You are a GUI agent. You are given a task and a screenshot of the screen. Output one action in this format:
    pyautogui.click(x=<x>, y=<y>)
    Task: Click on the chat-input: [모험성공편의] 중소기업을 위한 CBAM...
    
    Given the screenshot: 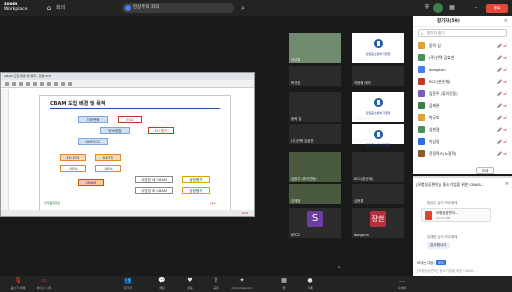 What is the action you would take?
    pyautogui.click(x=463, y=271)
    